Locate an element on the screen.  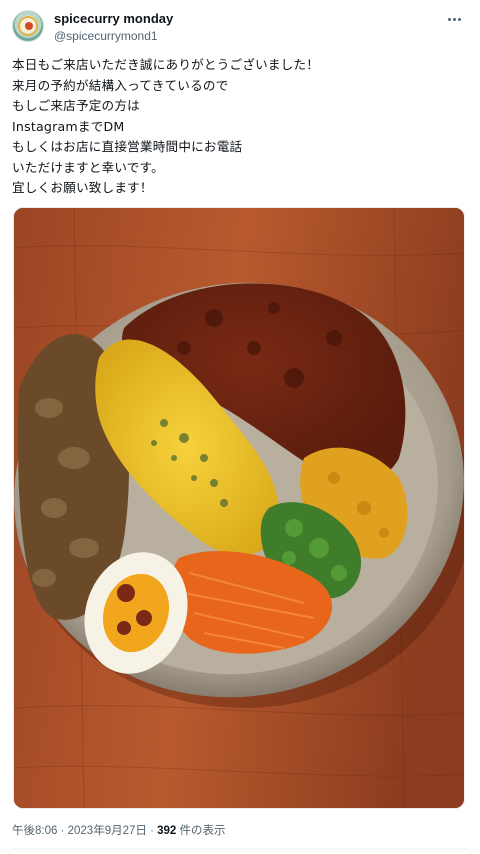
more-options-icon is located at coordinates (454, 19).